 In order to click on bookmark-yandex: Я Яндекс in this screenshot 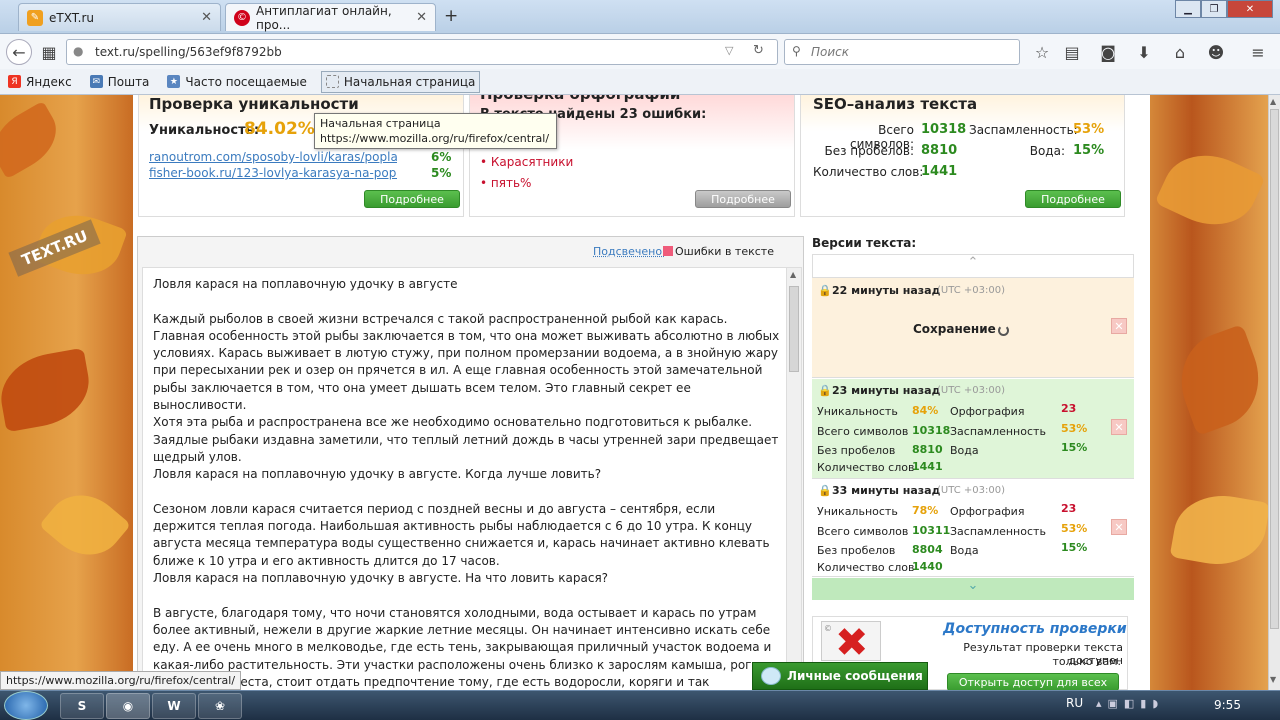, I will do `click(40, 82)`.